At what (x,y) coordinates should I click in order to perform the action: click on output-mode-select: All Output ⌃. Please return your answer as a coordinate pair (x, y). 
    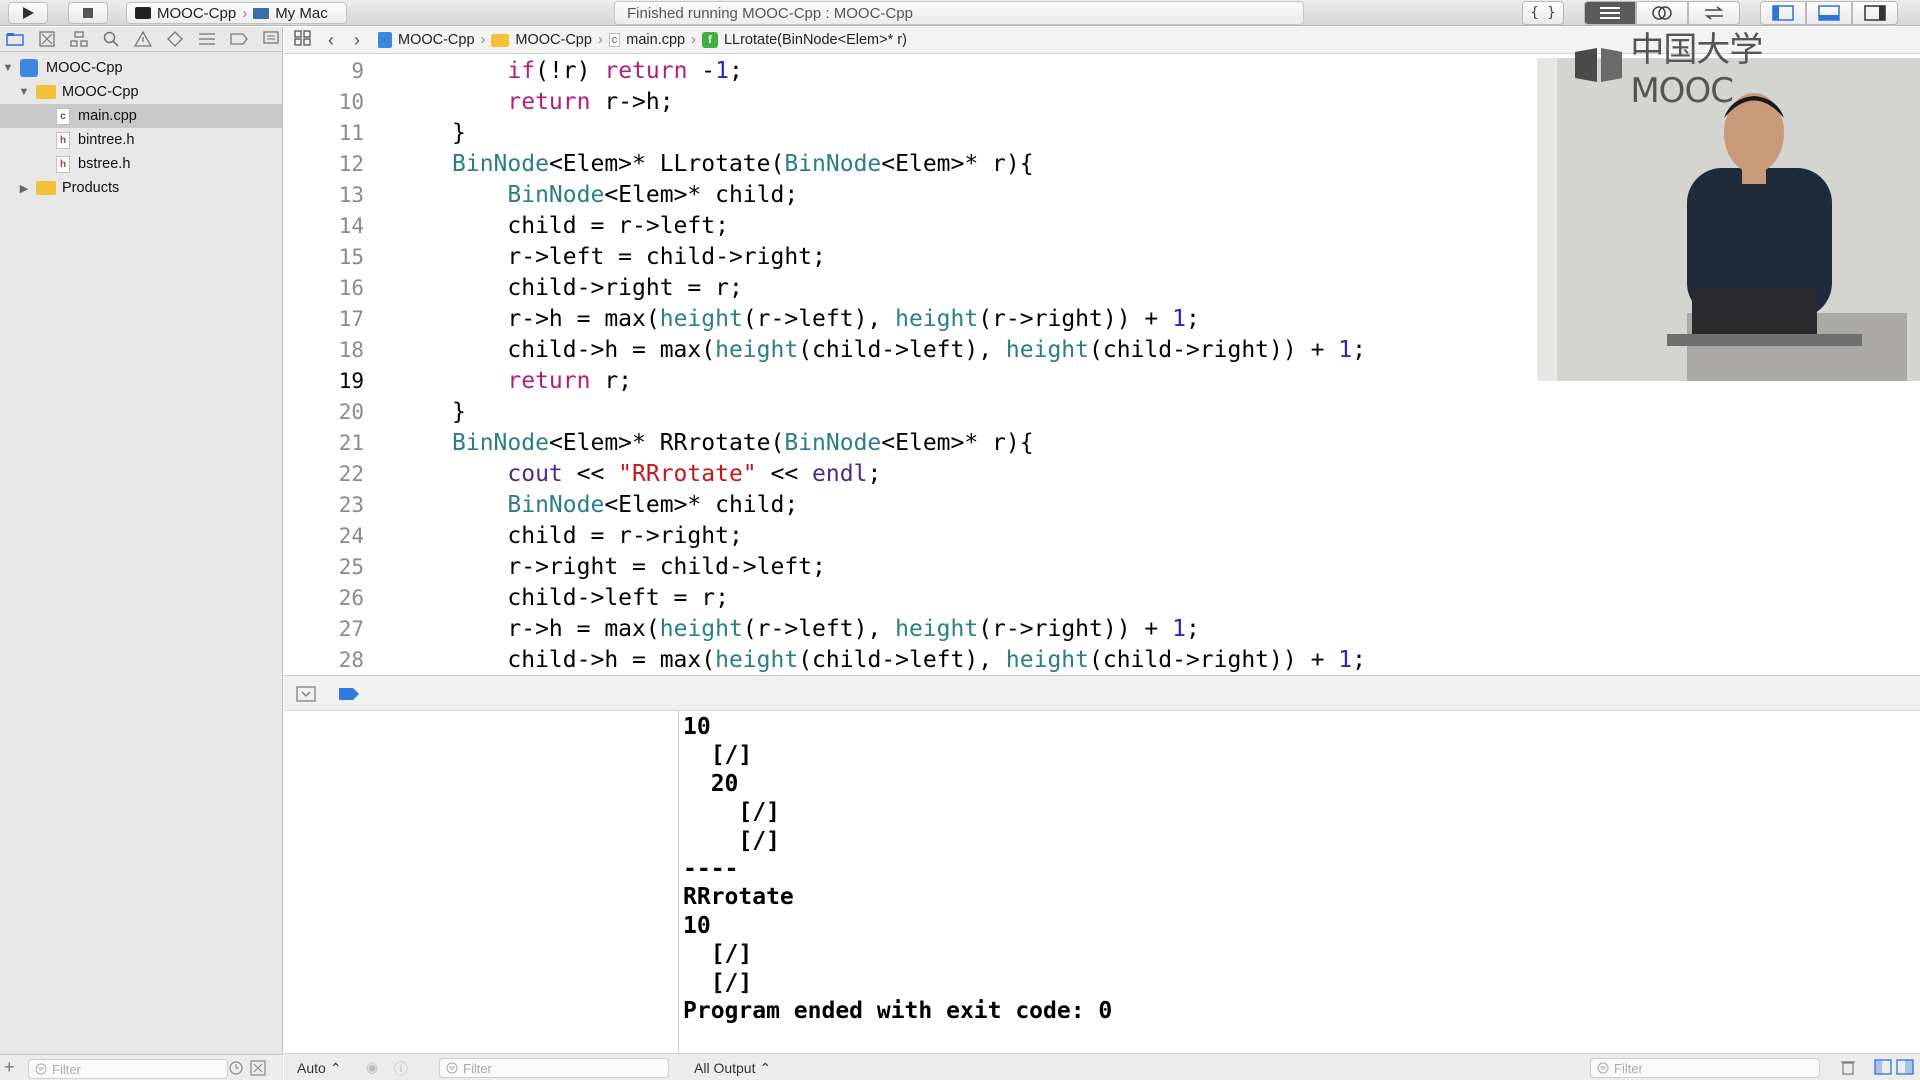
    Looking at the image, I should click on (732, 1068).